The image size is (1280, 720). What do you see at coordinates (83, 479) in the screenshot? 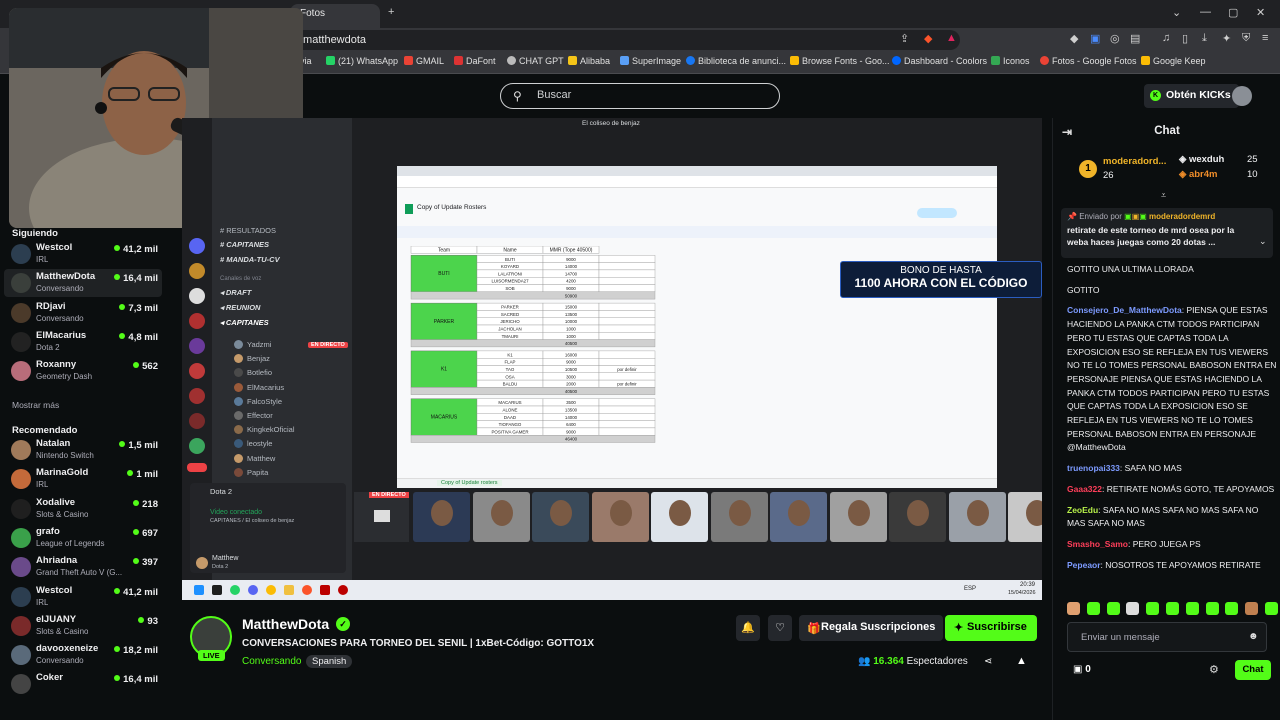
I see `sidebar-channel: MarinaGold IRL 1 mil` at bounding box center [83, 479].